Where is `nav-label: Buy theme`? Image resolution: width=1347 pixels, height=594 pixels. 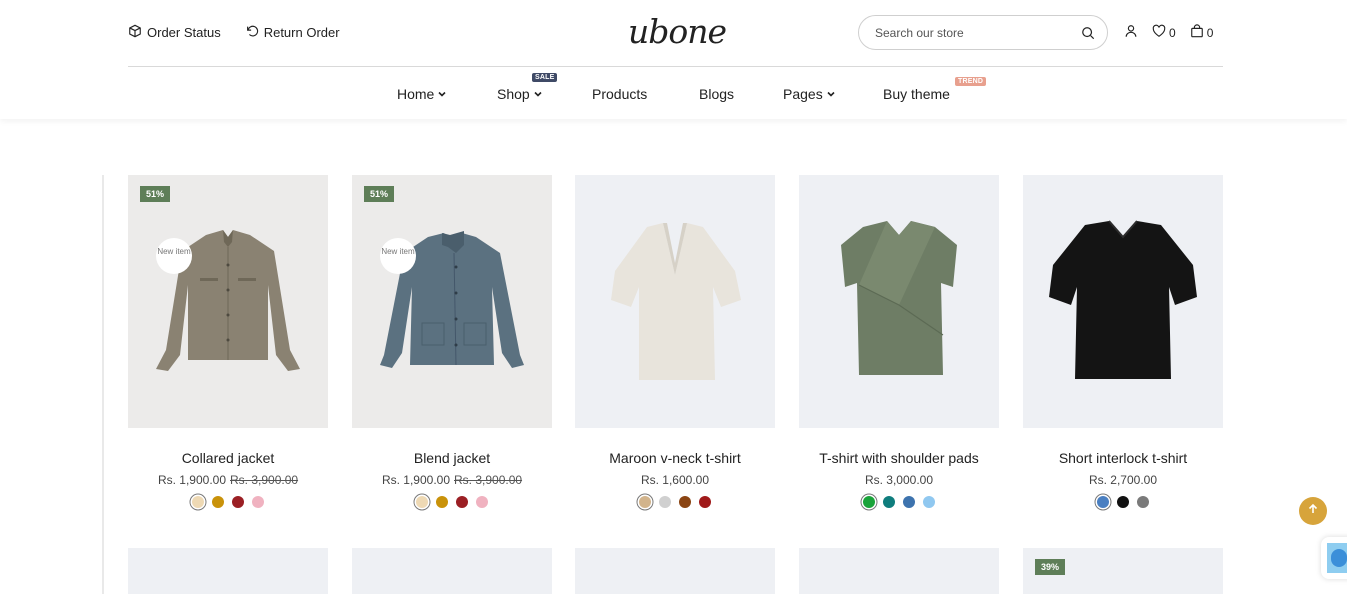 nav-label: Buy theme is located at coordinates (916, 94).